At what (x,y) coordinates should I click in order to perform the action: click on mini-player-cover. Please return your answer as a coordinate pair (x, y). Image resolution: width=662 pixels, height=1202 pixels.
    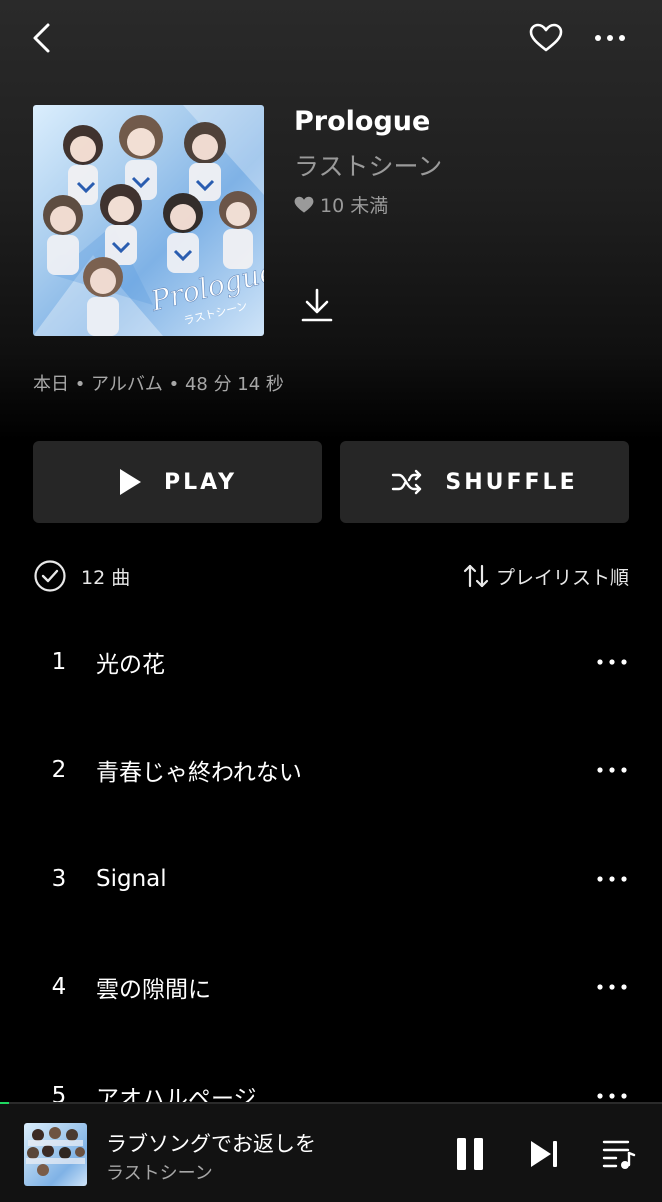
    Looking at the image, I should click on (55, 1154).